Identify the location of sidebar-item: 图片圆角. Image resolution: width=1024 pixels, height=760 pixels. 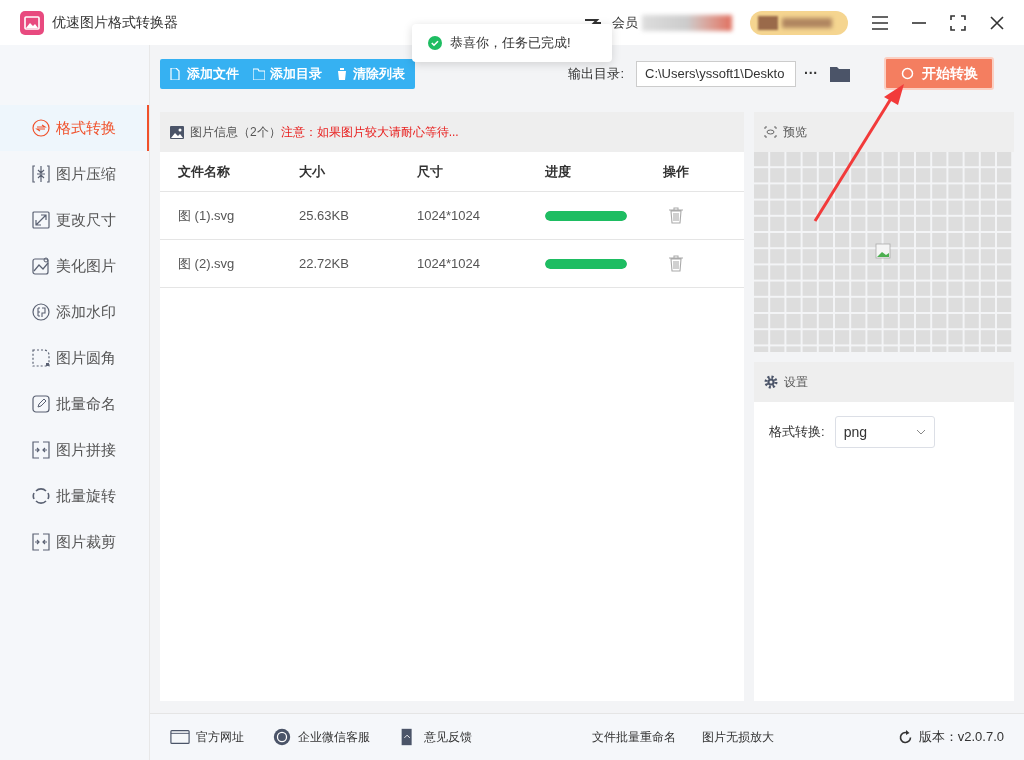
(74, 358).